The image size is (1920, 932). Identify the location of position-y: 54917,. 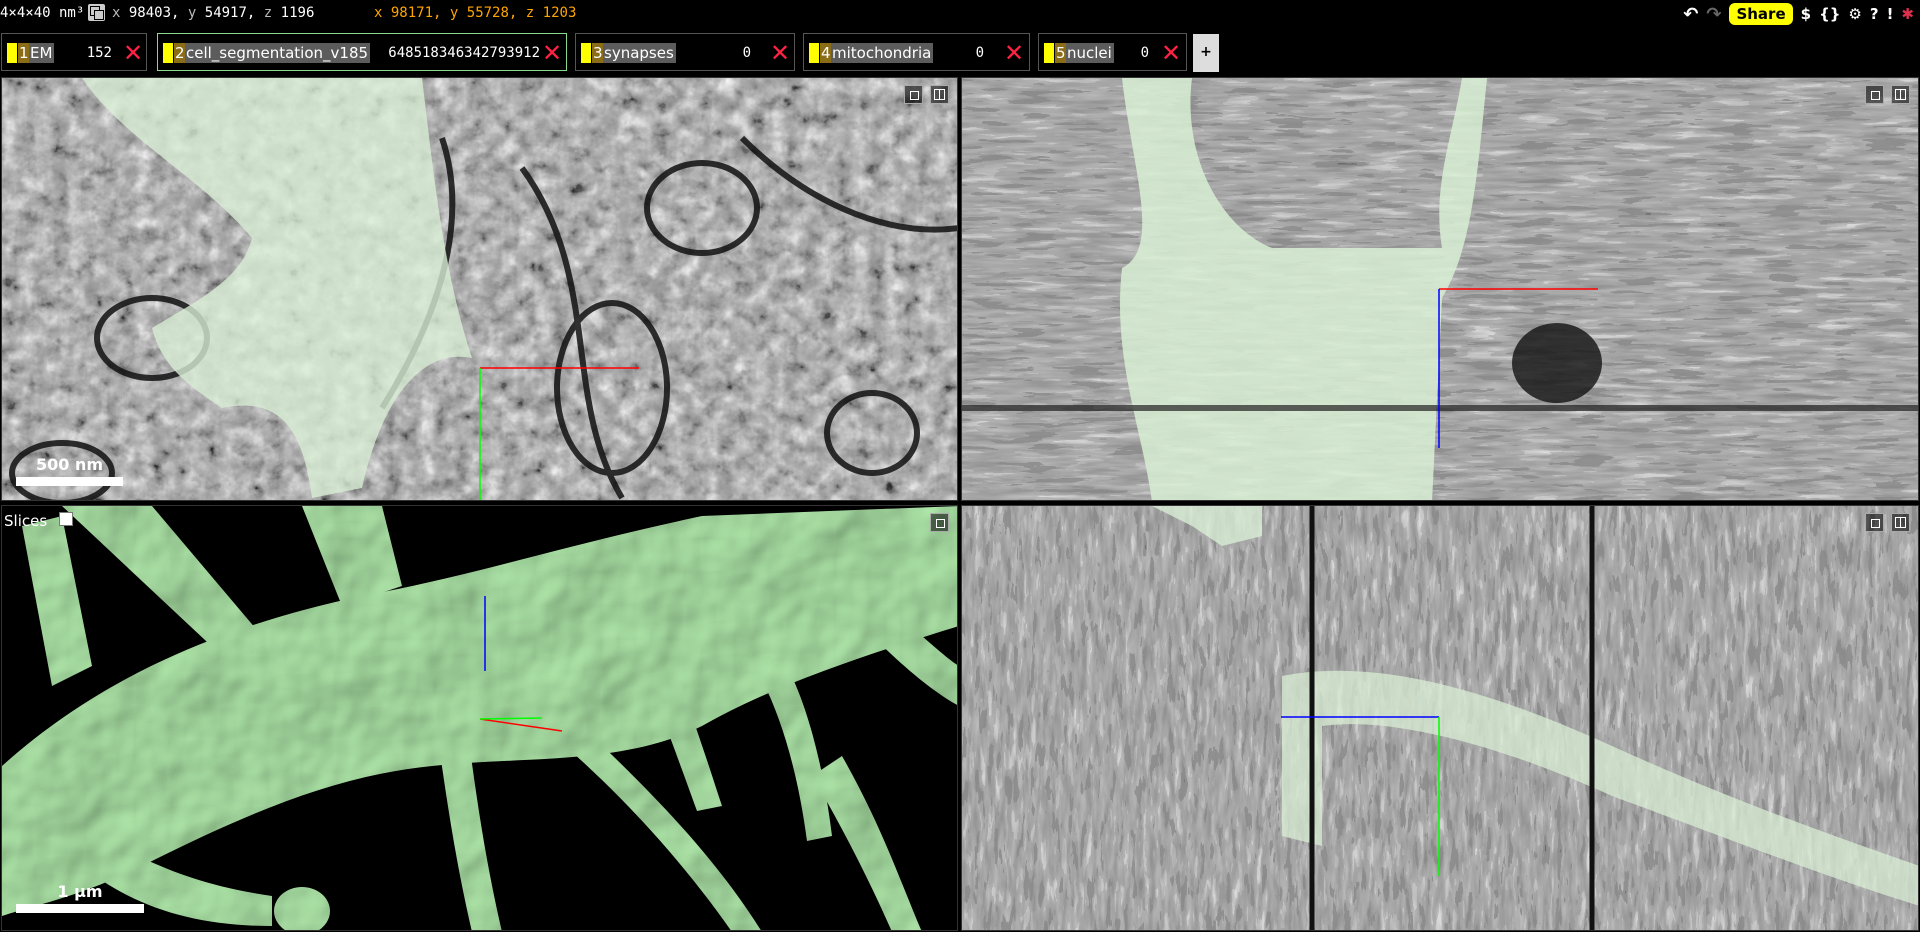
(230, 13).